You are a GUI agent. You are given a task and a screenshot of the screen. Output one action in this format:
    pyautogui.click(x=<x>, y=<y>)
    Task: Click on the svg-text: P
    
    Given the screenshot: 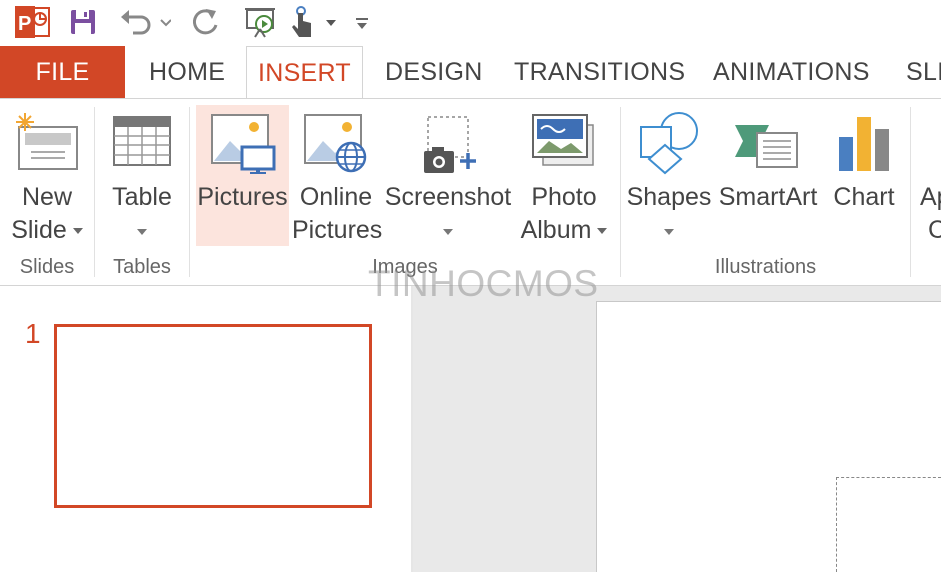 What is the action you would take?
    pyautogui.click(x=24, y=24)
    